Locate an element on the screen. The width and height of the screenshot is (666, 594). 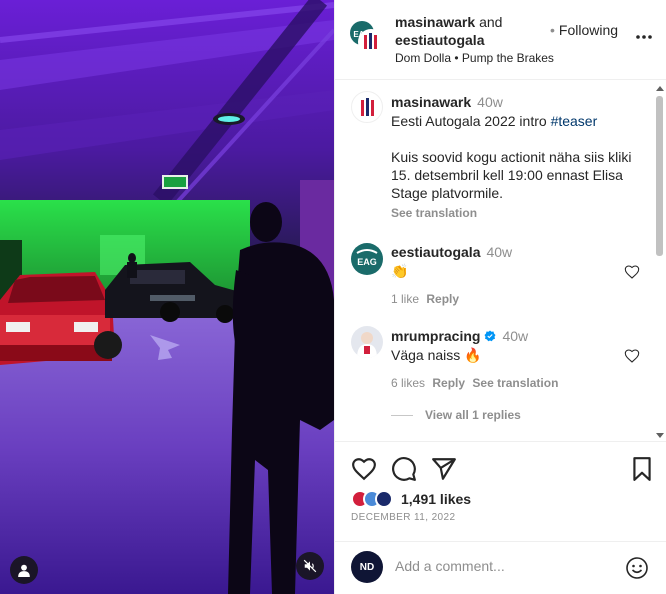
muted-speaker-icon is located at coordinates (310, 566).